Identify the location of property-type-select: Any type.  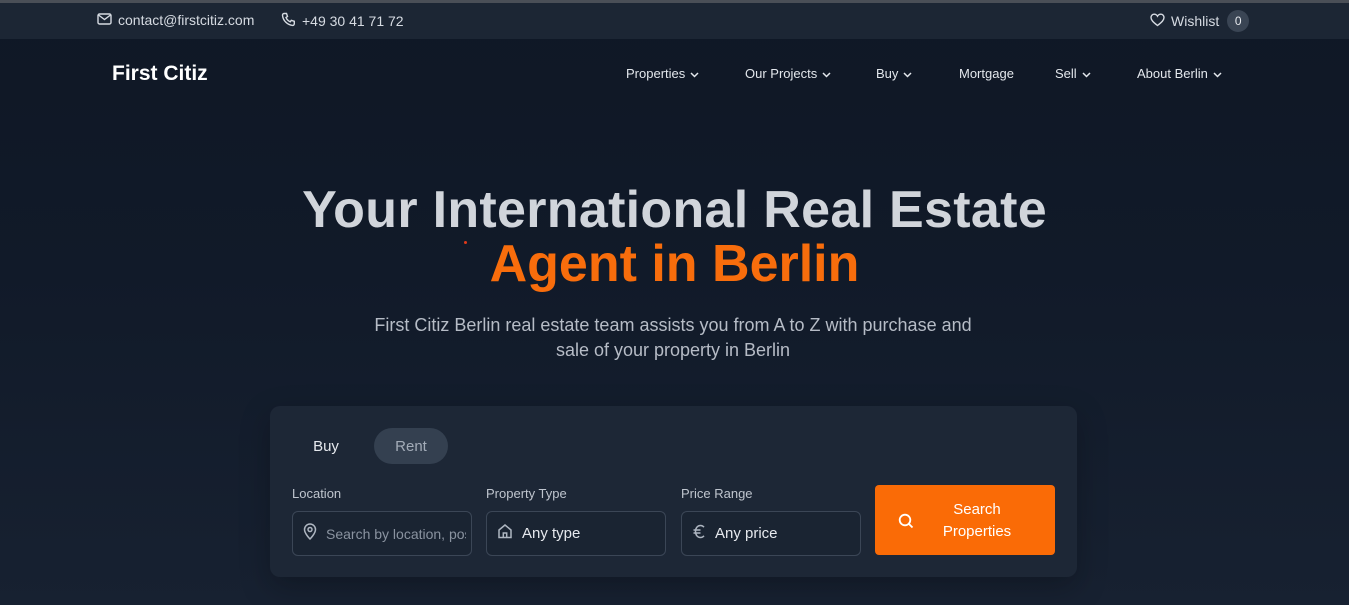
(576, 533).